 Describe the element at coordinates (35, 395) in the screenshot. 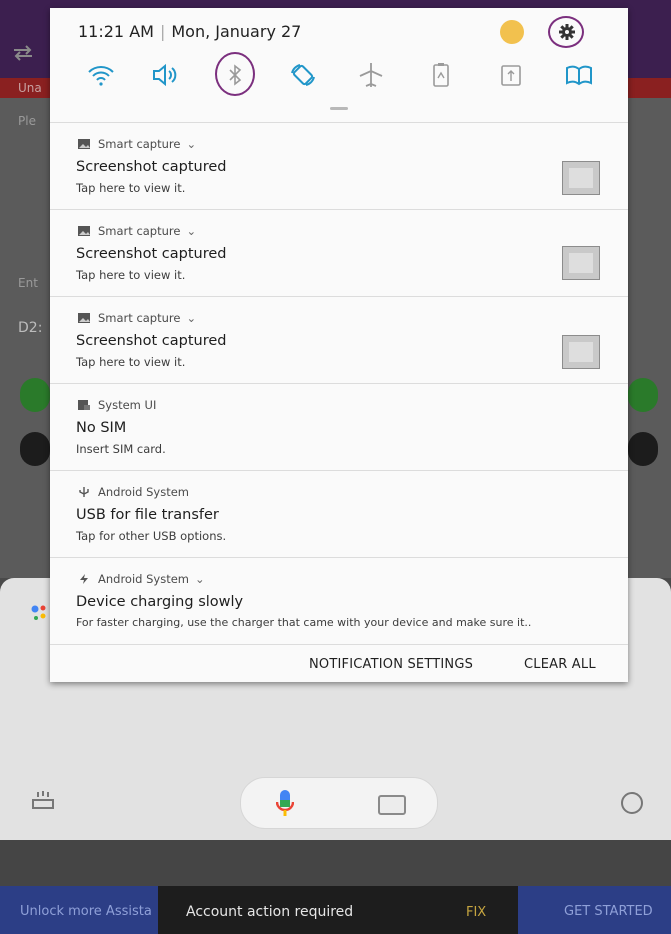

I see `background-green-button-left` at that location.